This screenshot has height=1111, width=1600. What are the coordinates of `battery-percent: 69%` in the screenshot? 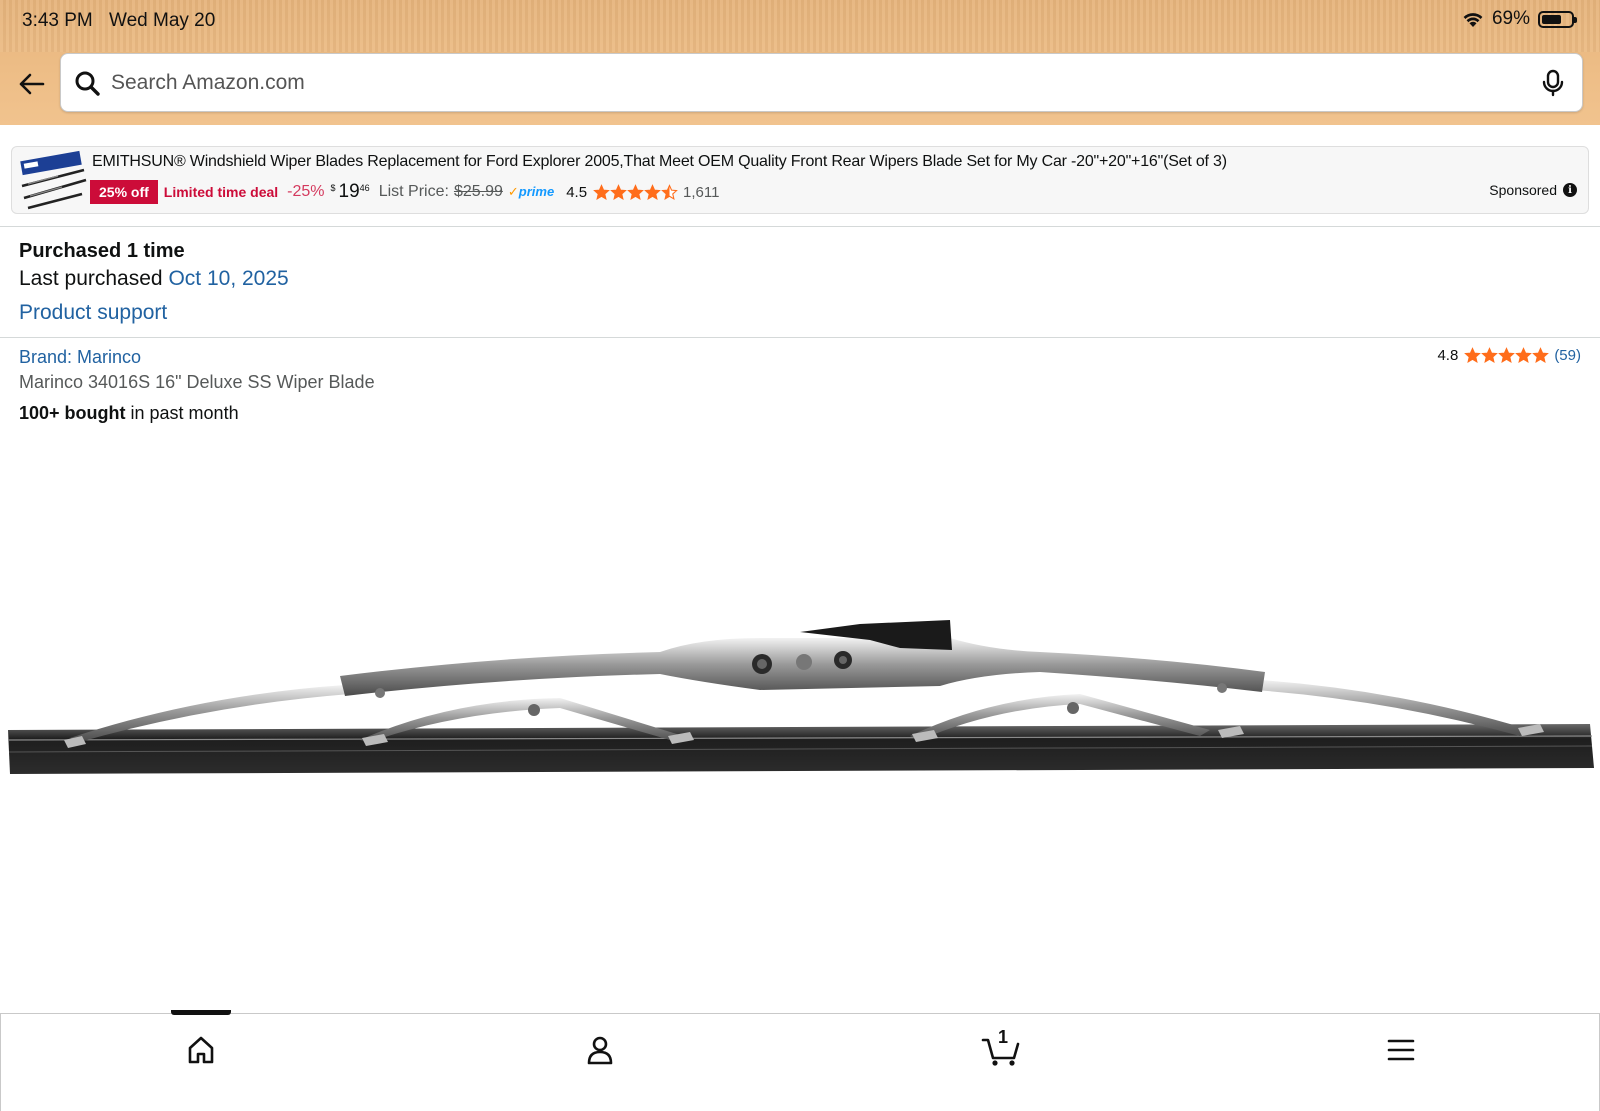 It's located at (1510, 18).